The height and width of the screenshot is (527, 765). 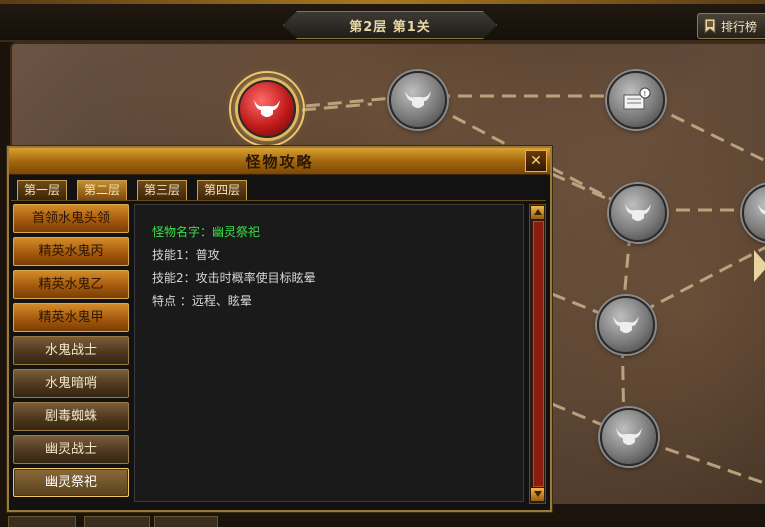 What do you see at coordinates (71, 350) in the screenshot?
I see `monster-list-item: 水鬼战士` at bounding box center [71, 350].